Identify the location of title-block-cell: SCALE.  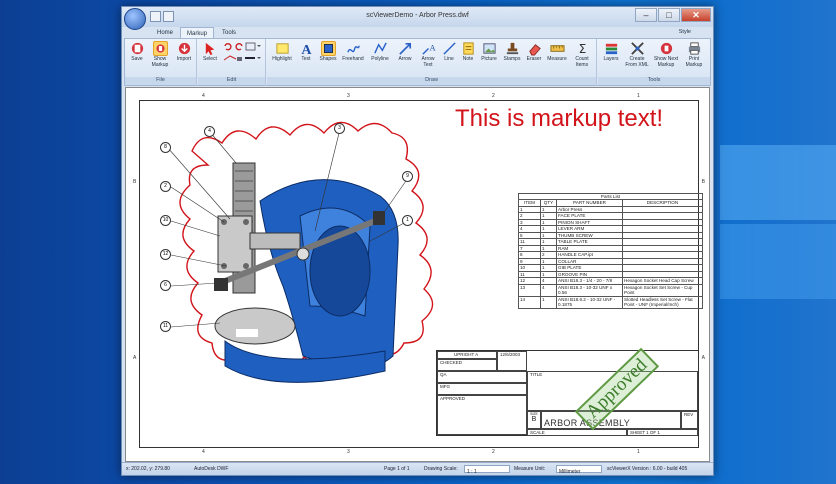
(577, 432).